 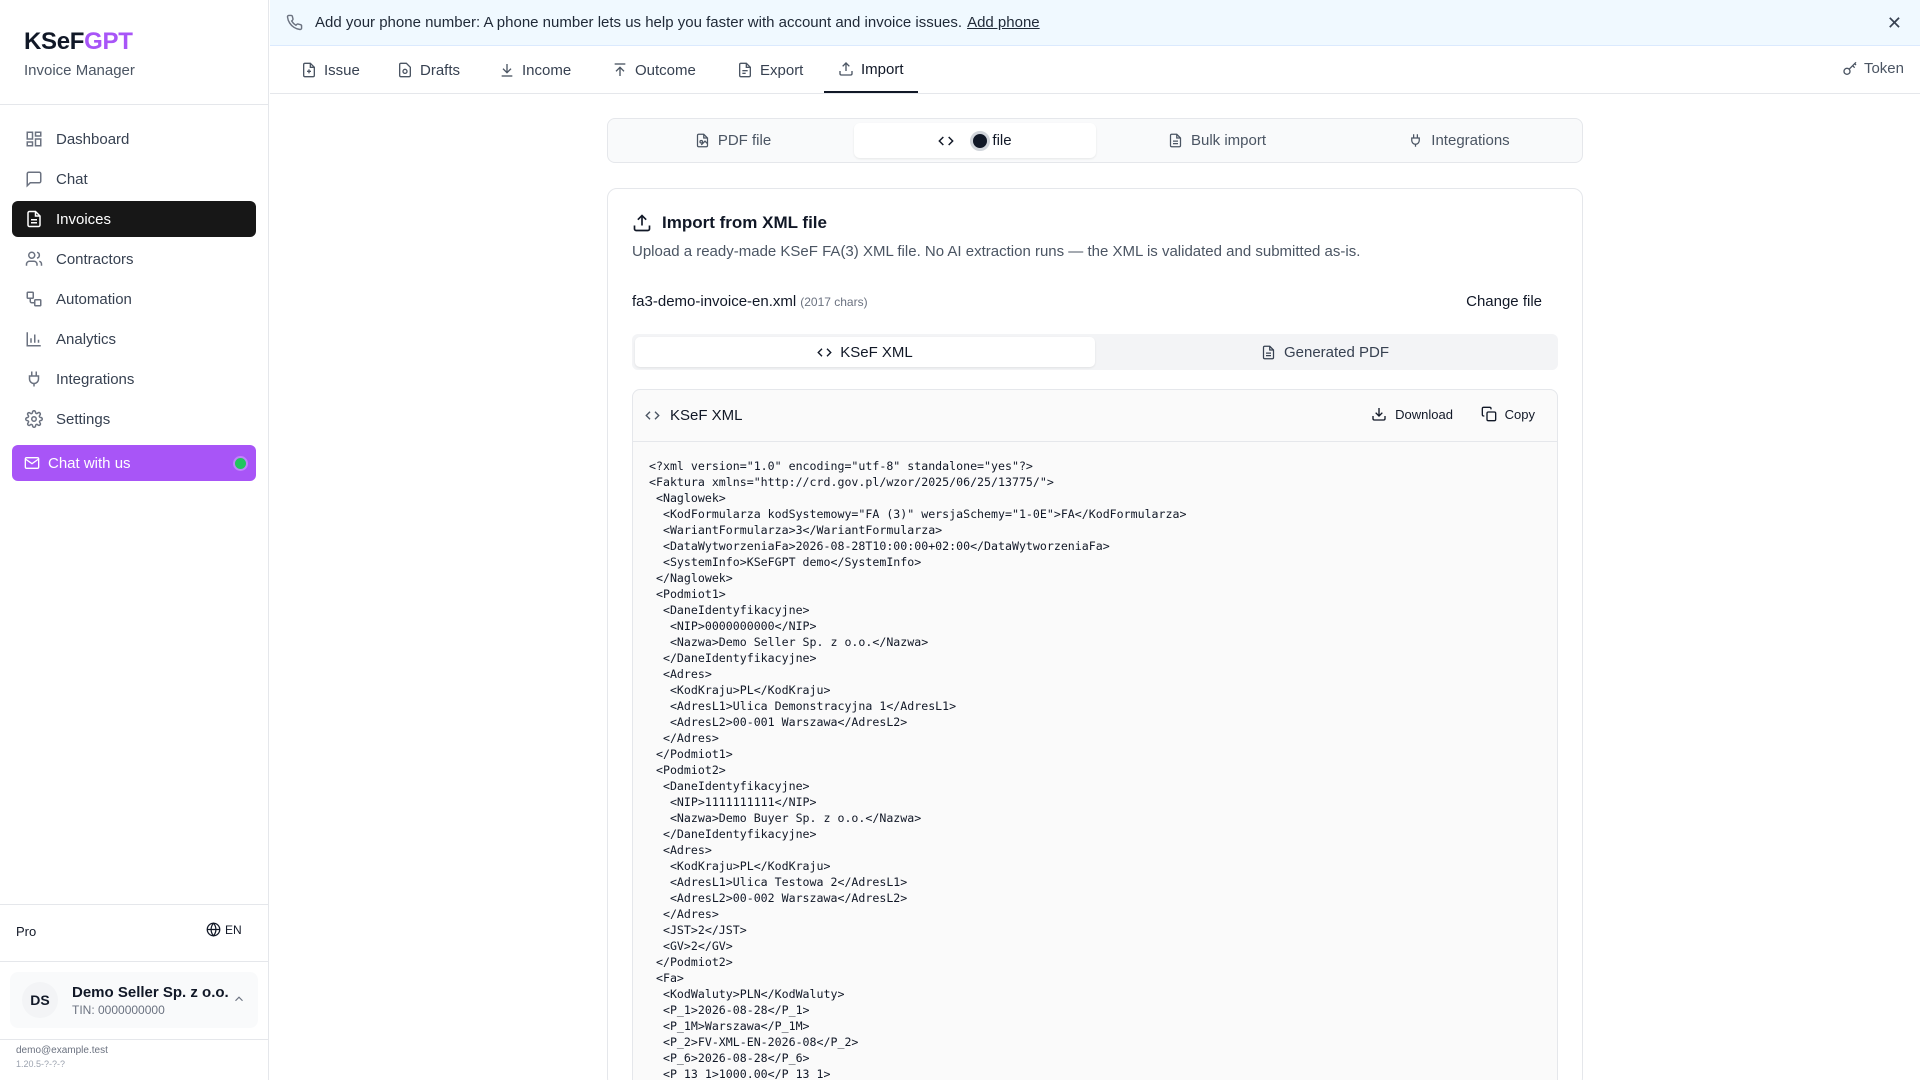 What do you see at coordinates (1894, 23) in the screenshot?
I see `close-icon: ✕` at bounding box center [1894, 23].